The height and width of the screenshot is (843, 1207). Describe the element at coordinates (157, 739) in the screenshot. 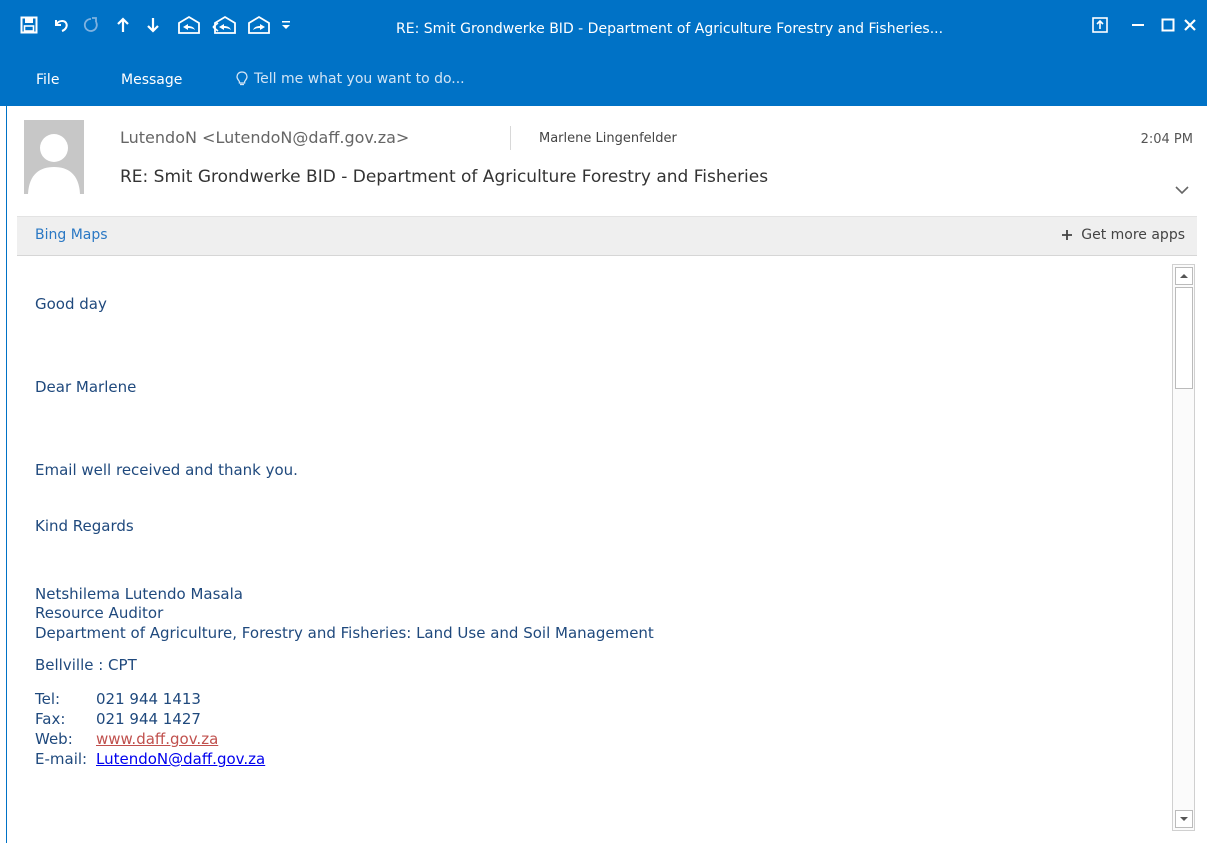

I see `web-link: www.daff.gov.za` at that location.